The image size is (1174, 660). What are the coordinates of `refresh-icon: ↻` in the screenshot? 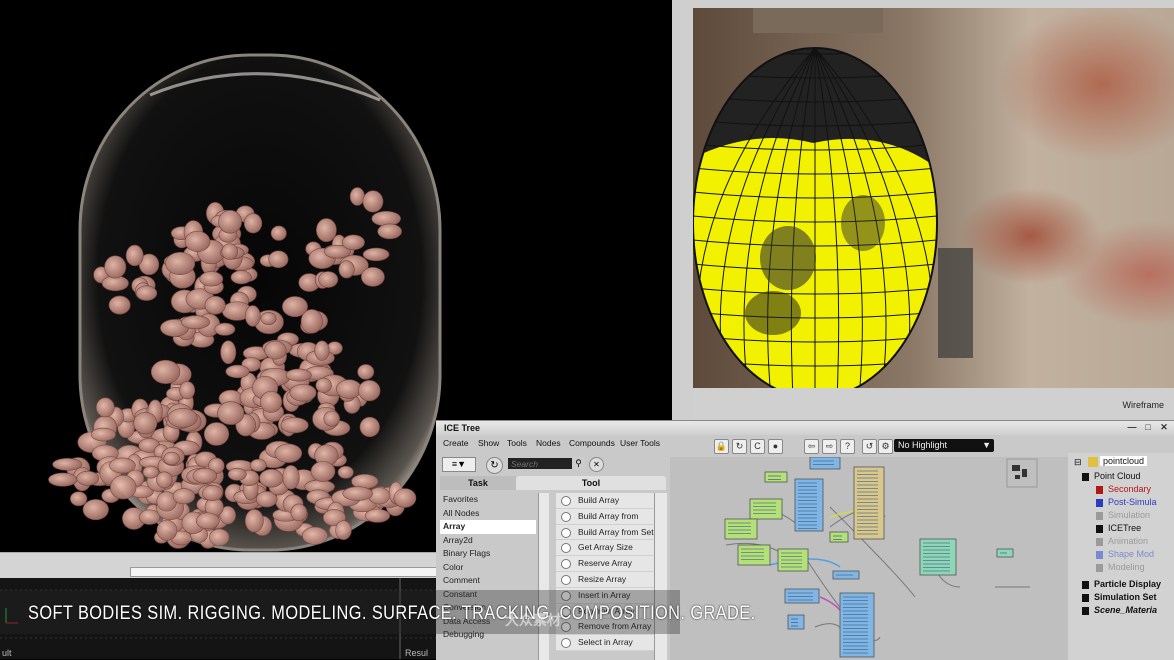 It's located at (739, 446).